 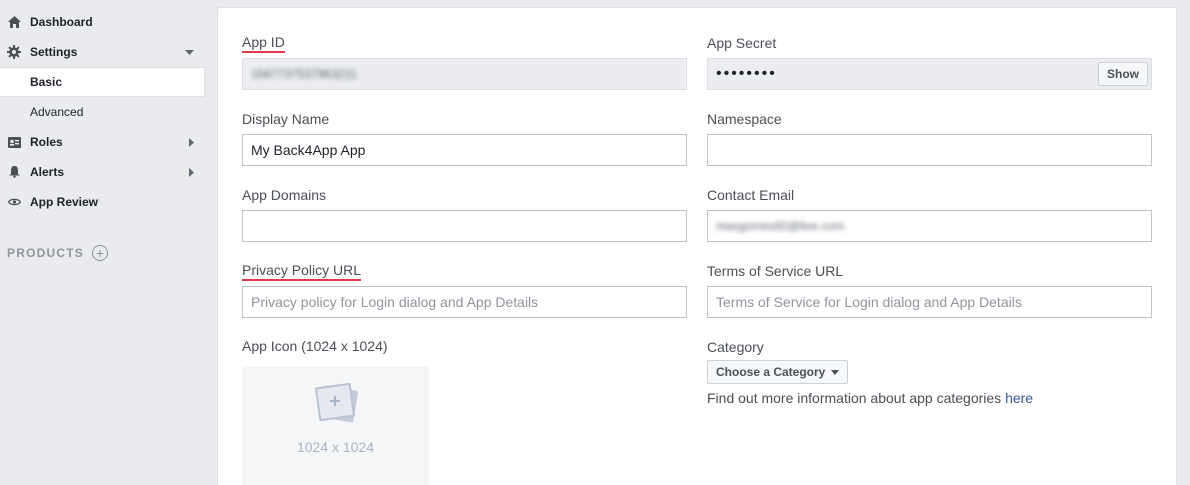 What do you see at coordinates (14, 202) in the screenshot?
I see `eye-icon` at bounding box center [14, 202].